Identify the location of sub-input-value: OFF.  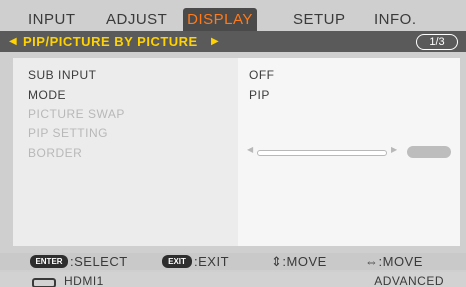
(262, 75).